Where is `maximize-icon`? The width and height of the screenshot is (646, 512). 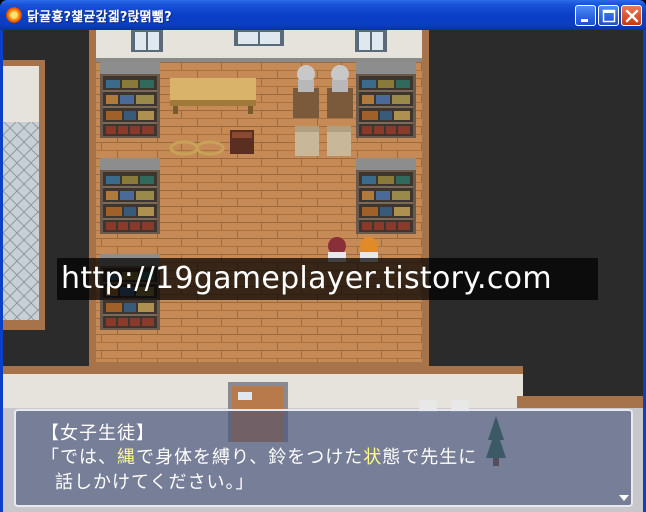 maximize-icon is located at coordinates (609, 16).